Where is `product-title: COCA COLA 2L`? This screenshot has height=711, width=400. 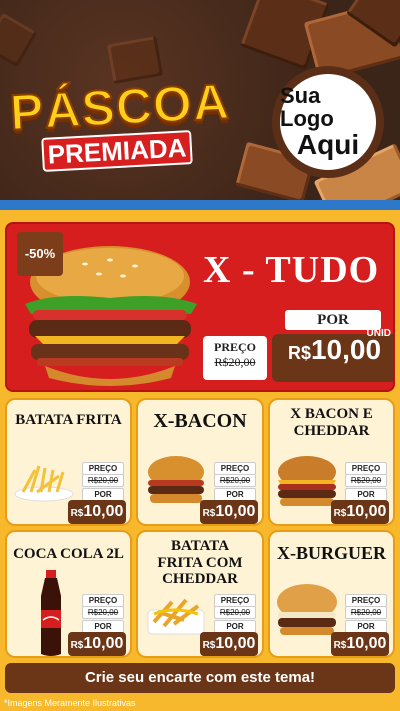 product-title: COCA COLA 2L is located at coordinates (68, 554).